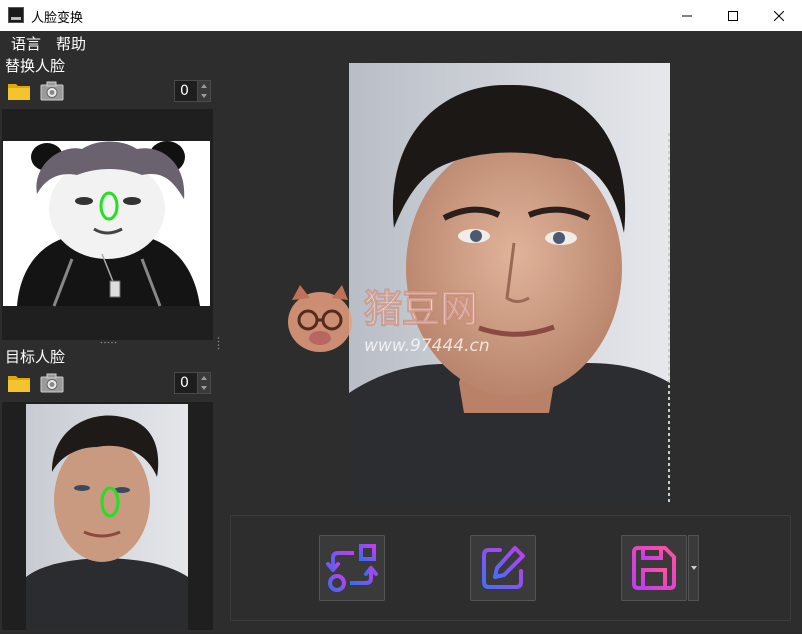 This screenshot has height=634, width=802. Describe the element at coordinates (35, 66) in the screenshot. I see `source-face-label: 替换人脸` at that location.